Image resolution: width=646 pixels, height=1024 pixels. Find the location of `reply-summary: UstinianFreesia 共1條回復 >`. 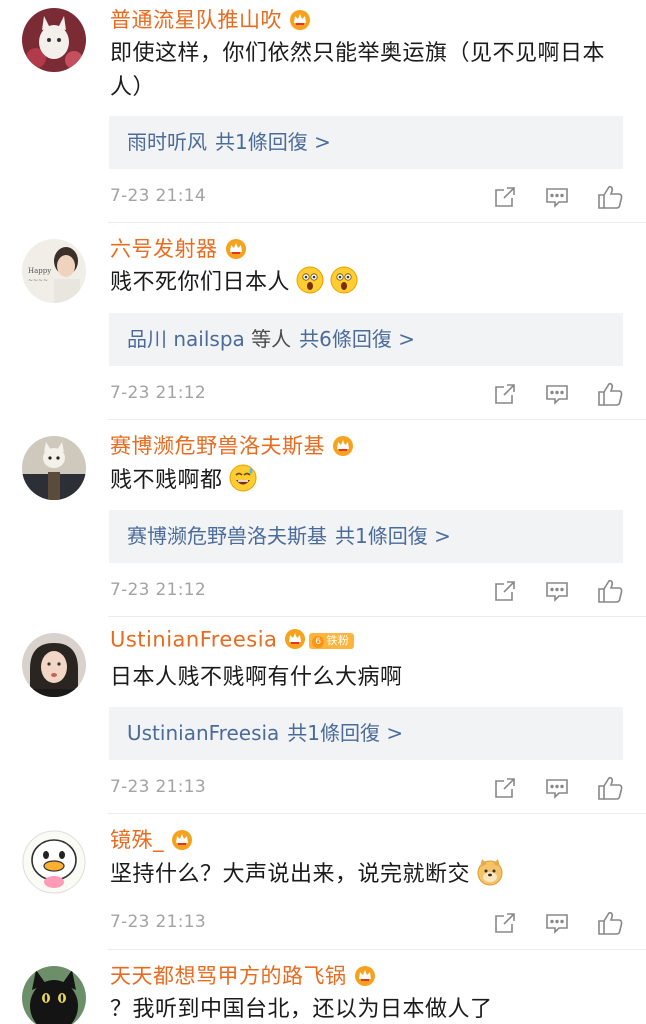

reply-summary: UstinianFreesia 共1條回復 > is located at coordinates (366, 733).